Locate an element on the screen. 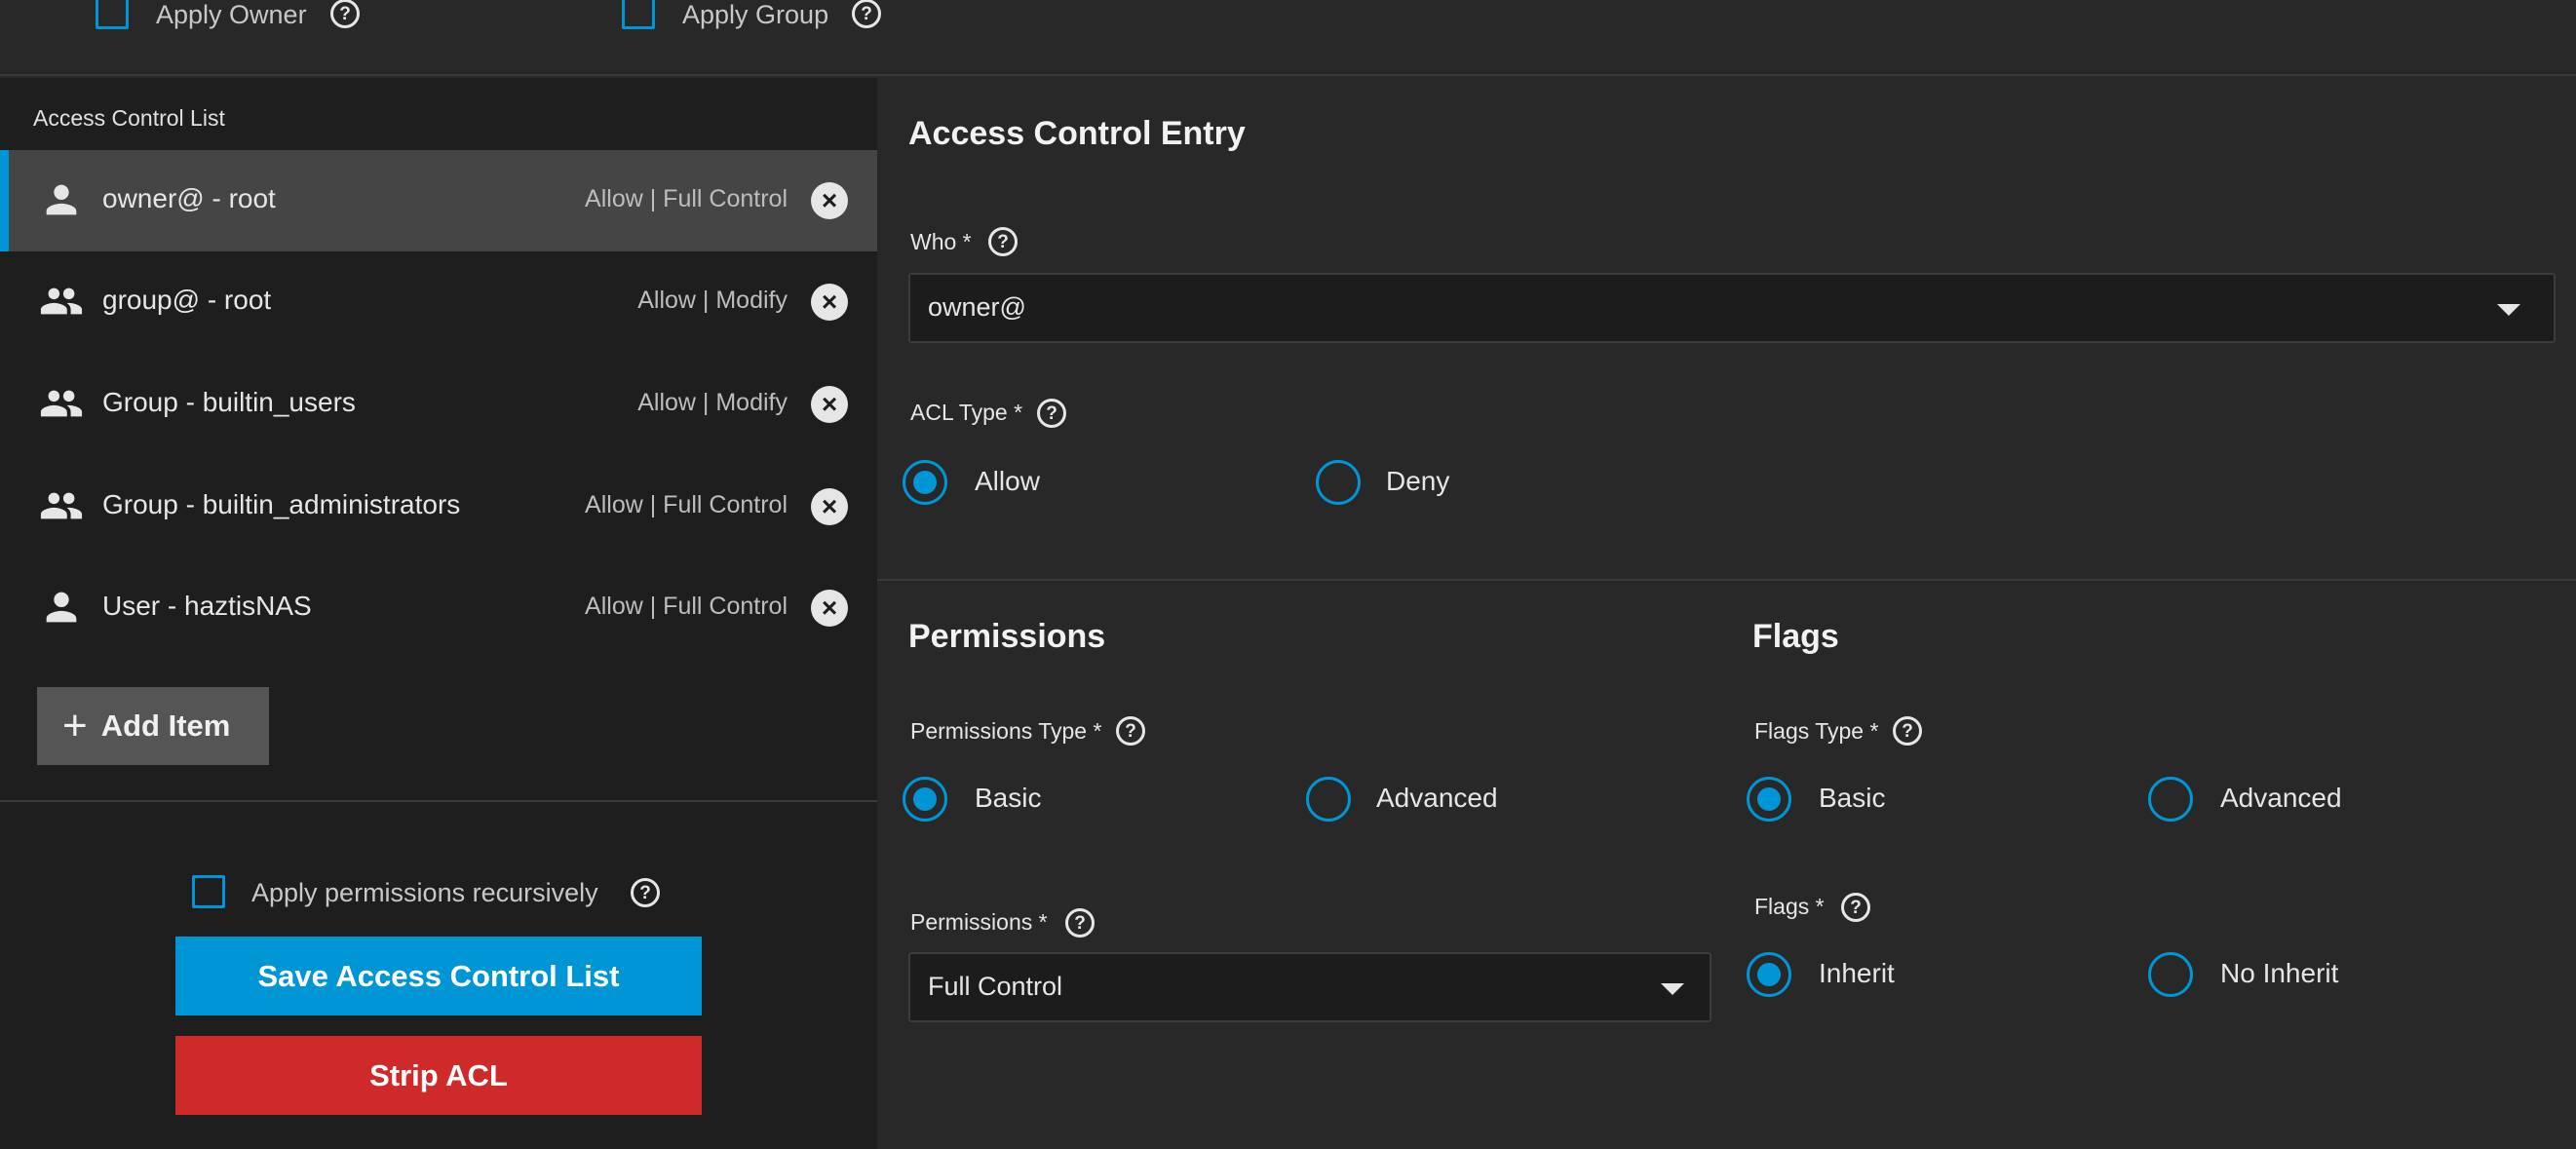  allow-label: Allow is located at coordinates (1007, 481).